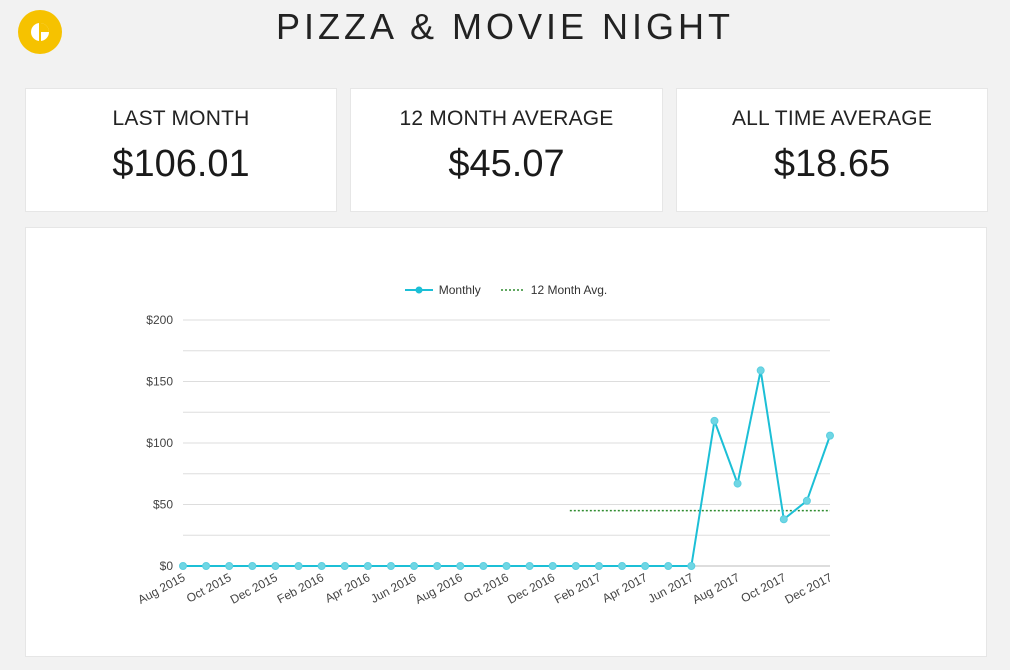  What do you see at coordinates (159, 320) in the screenshot?
I see `y-tick-label: $200` at bounding box center [159, 320].